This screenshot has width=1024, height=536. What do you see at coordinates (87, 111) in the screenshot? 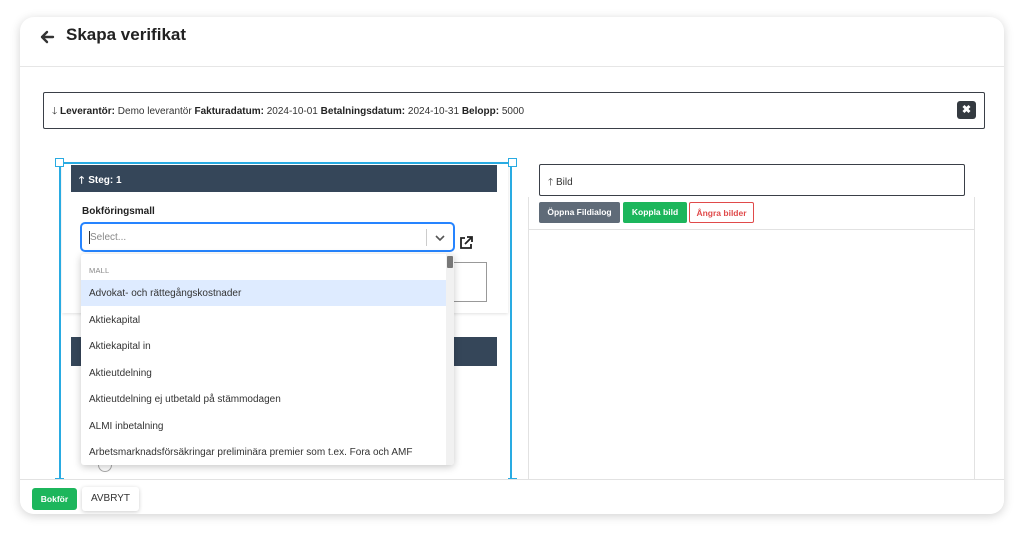
I see `leverantor-label: Leverantör:` at bounding box center [87, 111].